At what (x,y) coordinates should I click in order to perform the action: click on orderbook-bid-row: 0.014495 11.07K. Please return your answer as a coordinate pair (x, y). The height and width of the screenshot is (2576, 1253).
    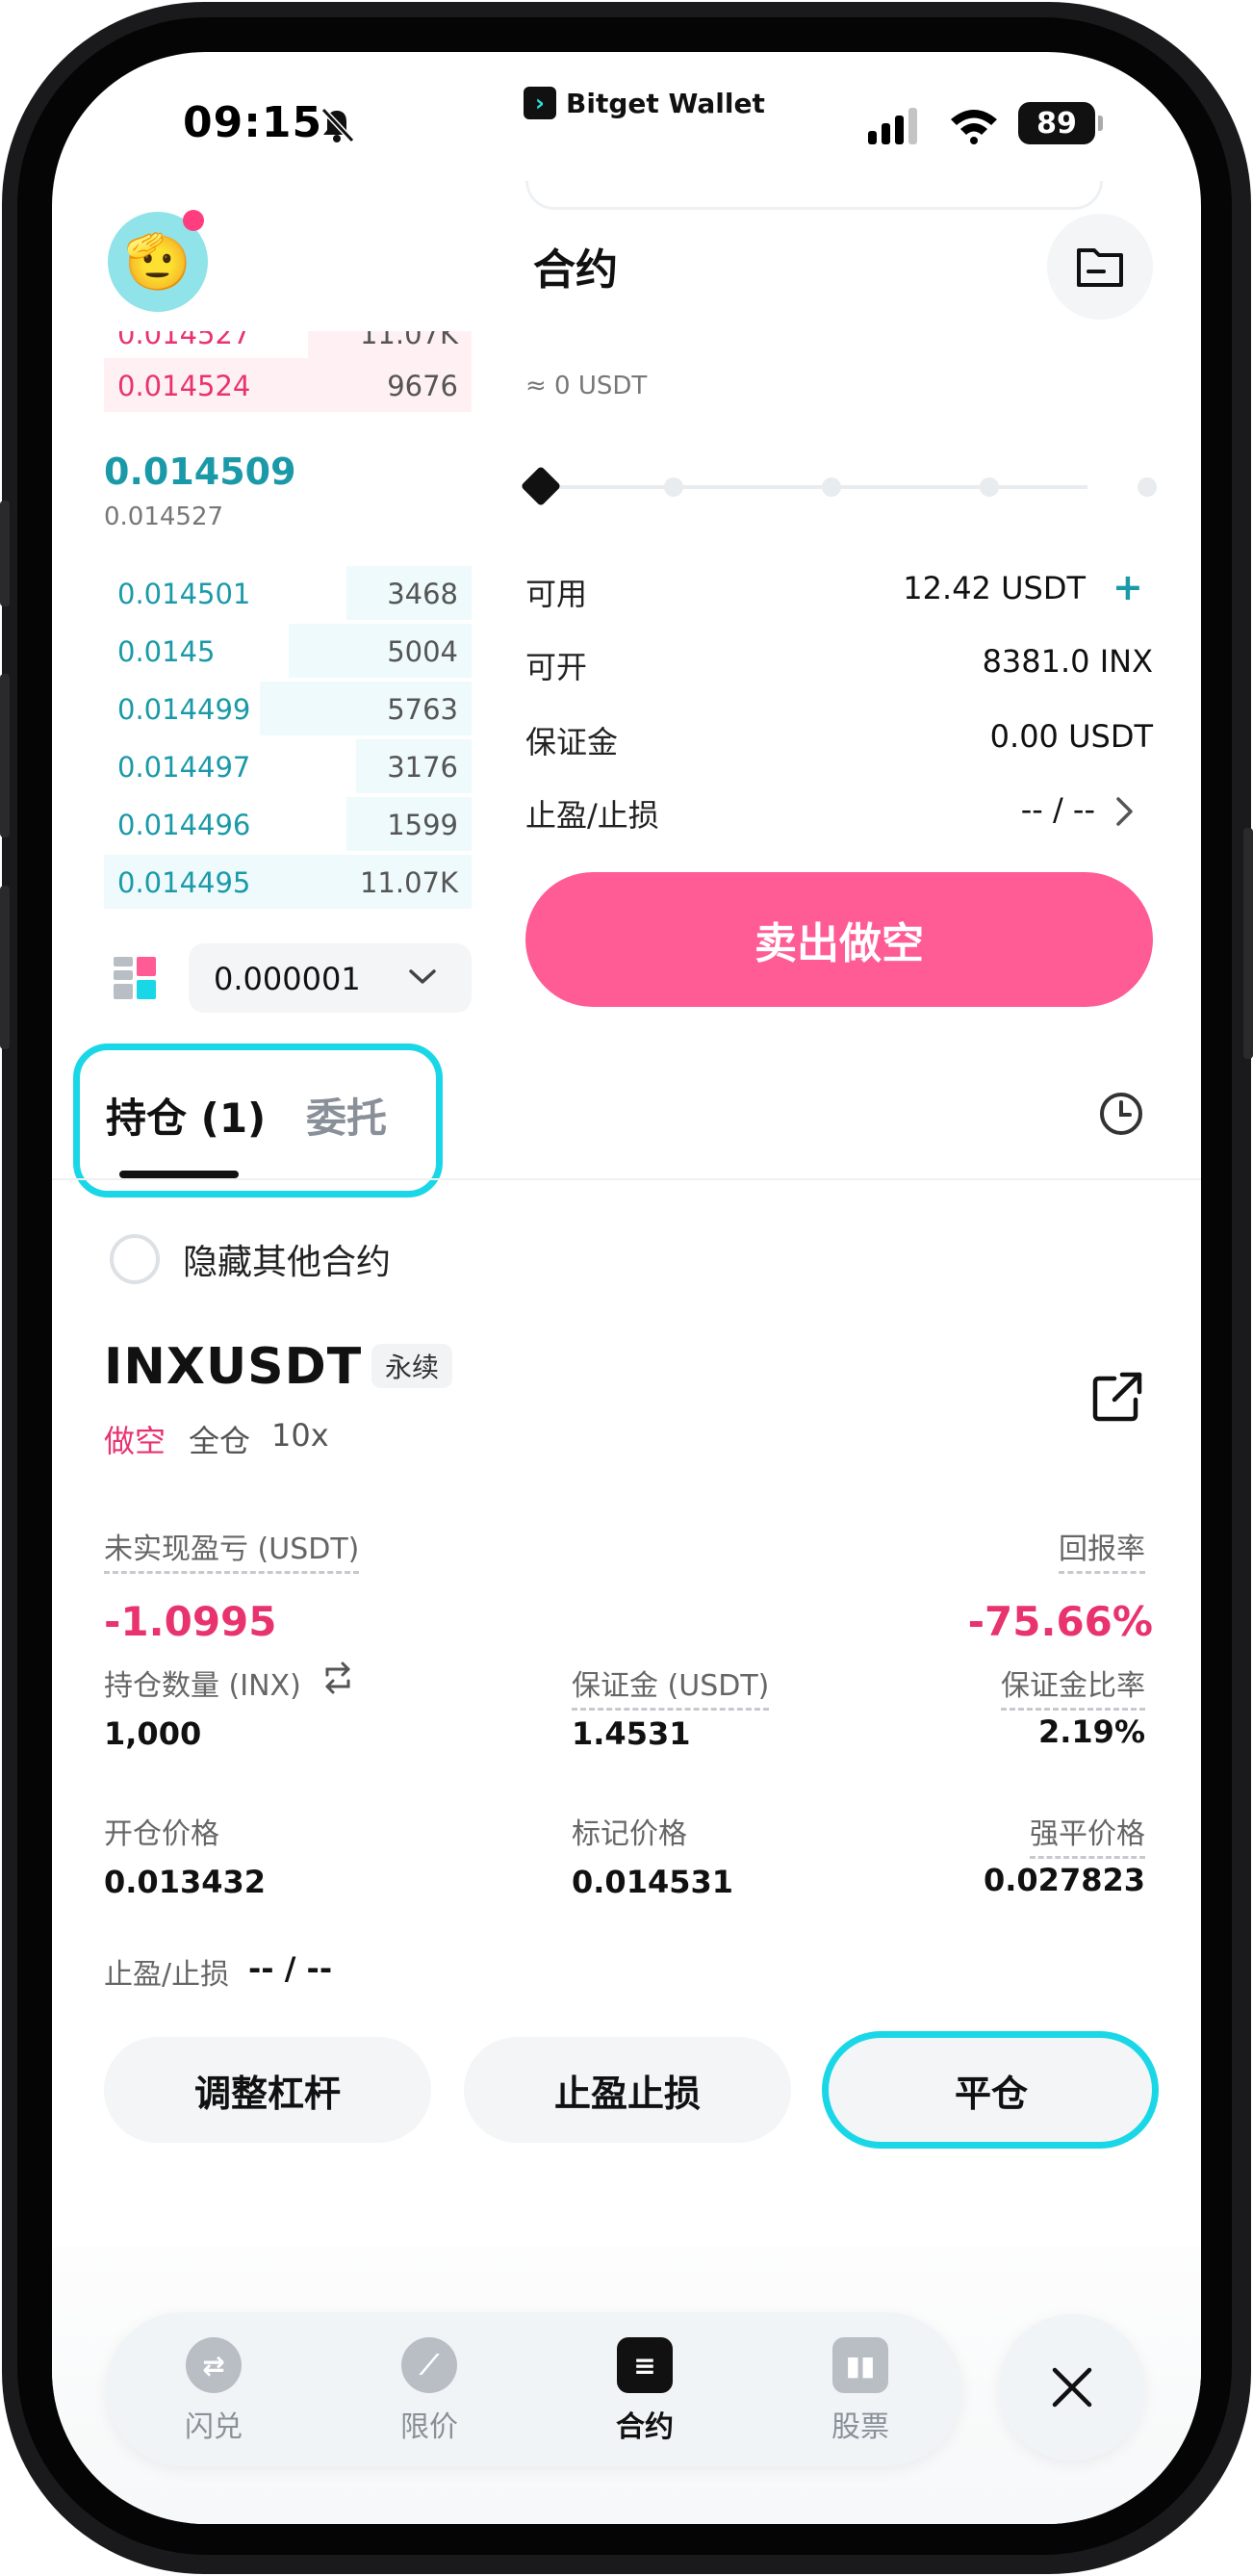
    Looking at the image, I should click on (288, 882).